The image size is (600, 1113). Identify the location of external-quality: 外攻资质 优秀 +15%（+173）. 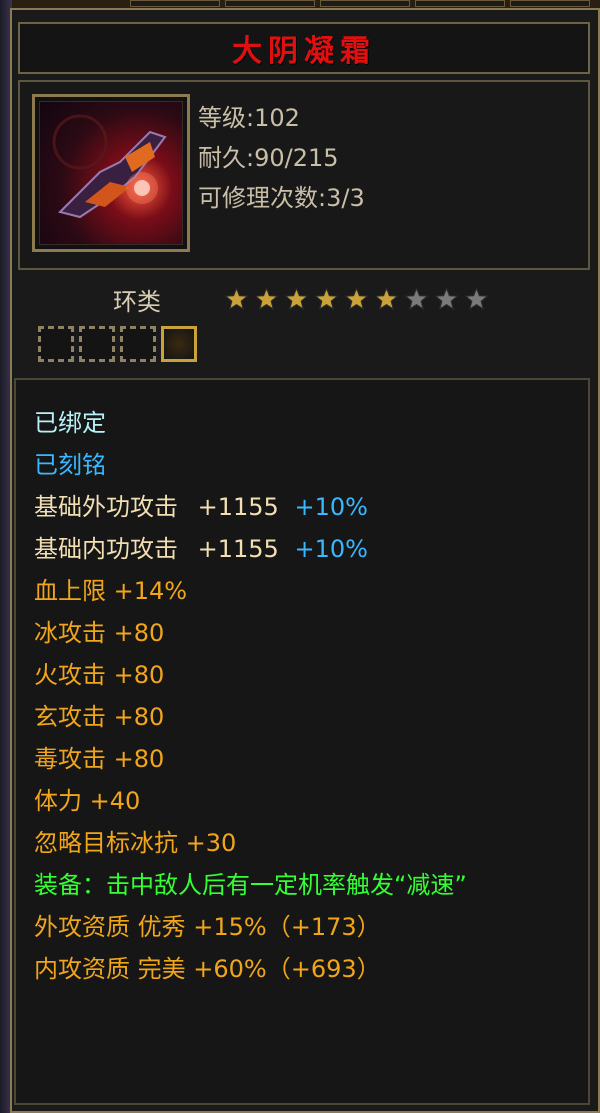
(207, 927).